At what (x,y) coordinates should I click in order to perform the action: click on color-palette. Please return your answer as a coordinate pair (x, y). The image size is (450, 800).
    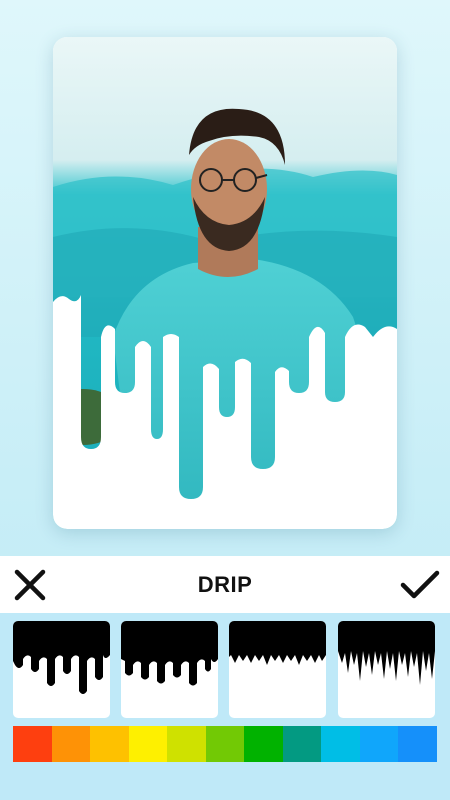
    Looking at the image, I should click on (225, 744).